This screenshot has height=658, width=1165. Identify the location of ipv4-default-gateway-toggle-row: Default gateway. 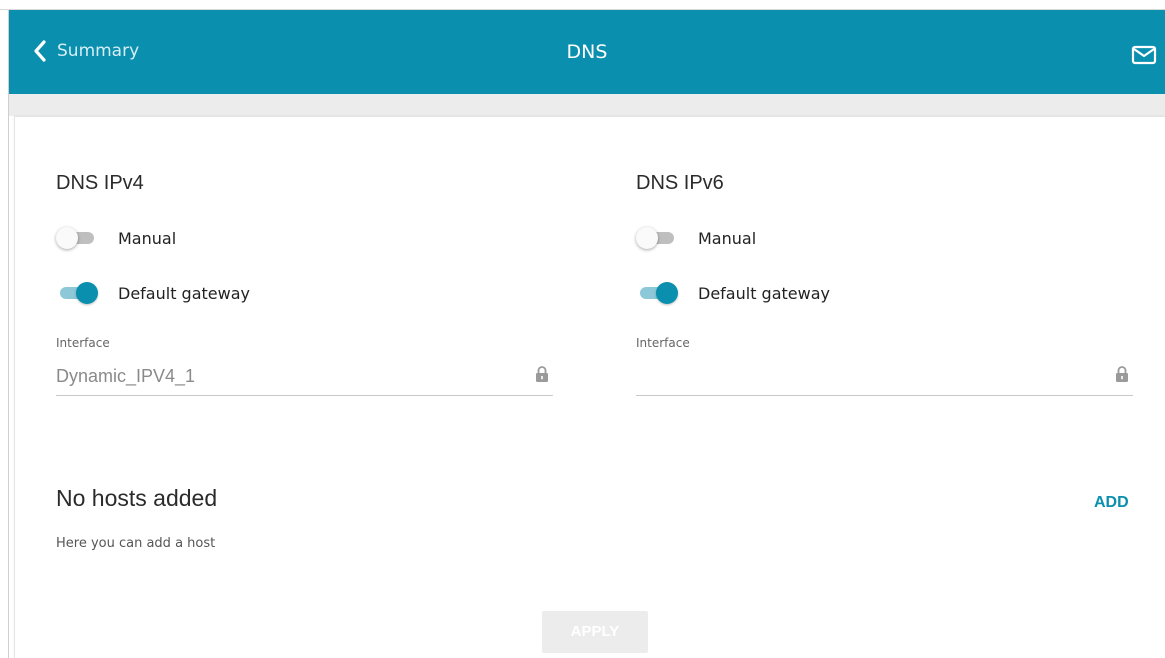
(153, 293).